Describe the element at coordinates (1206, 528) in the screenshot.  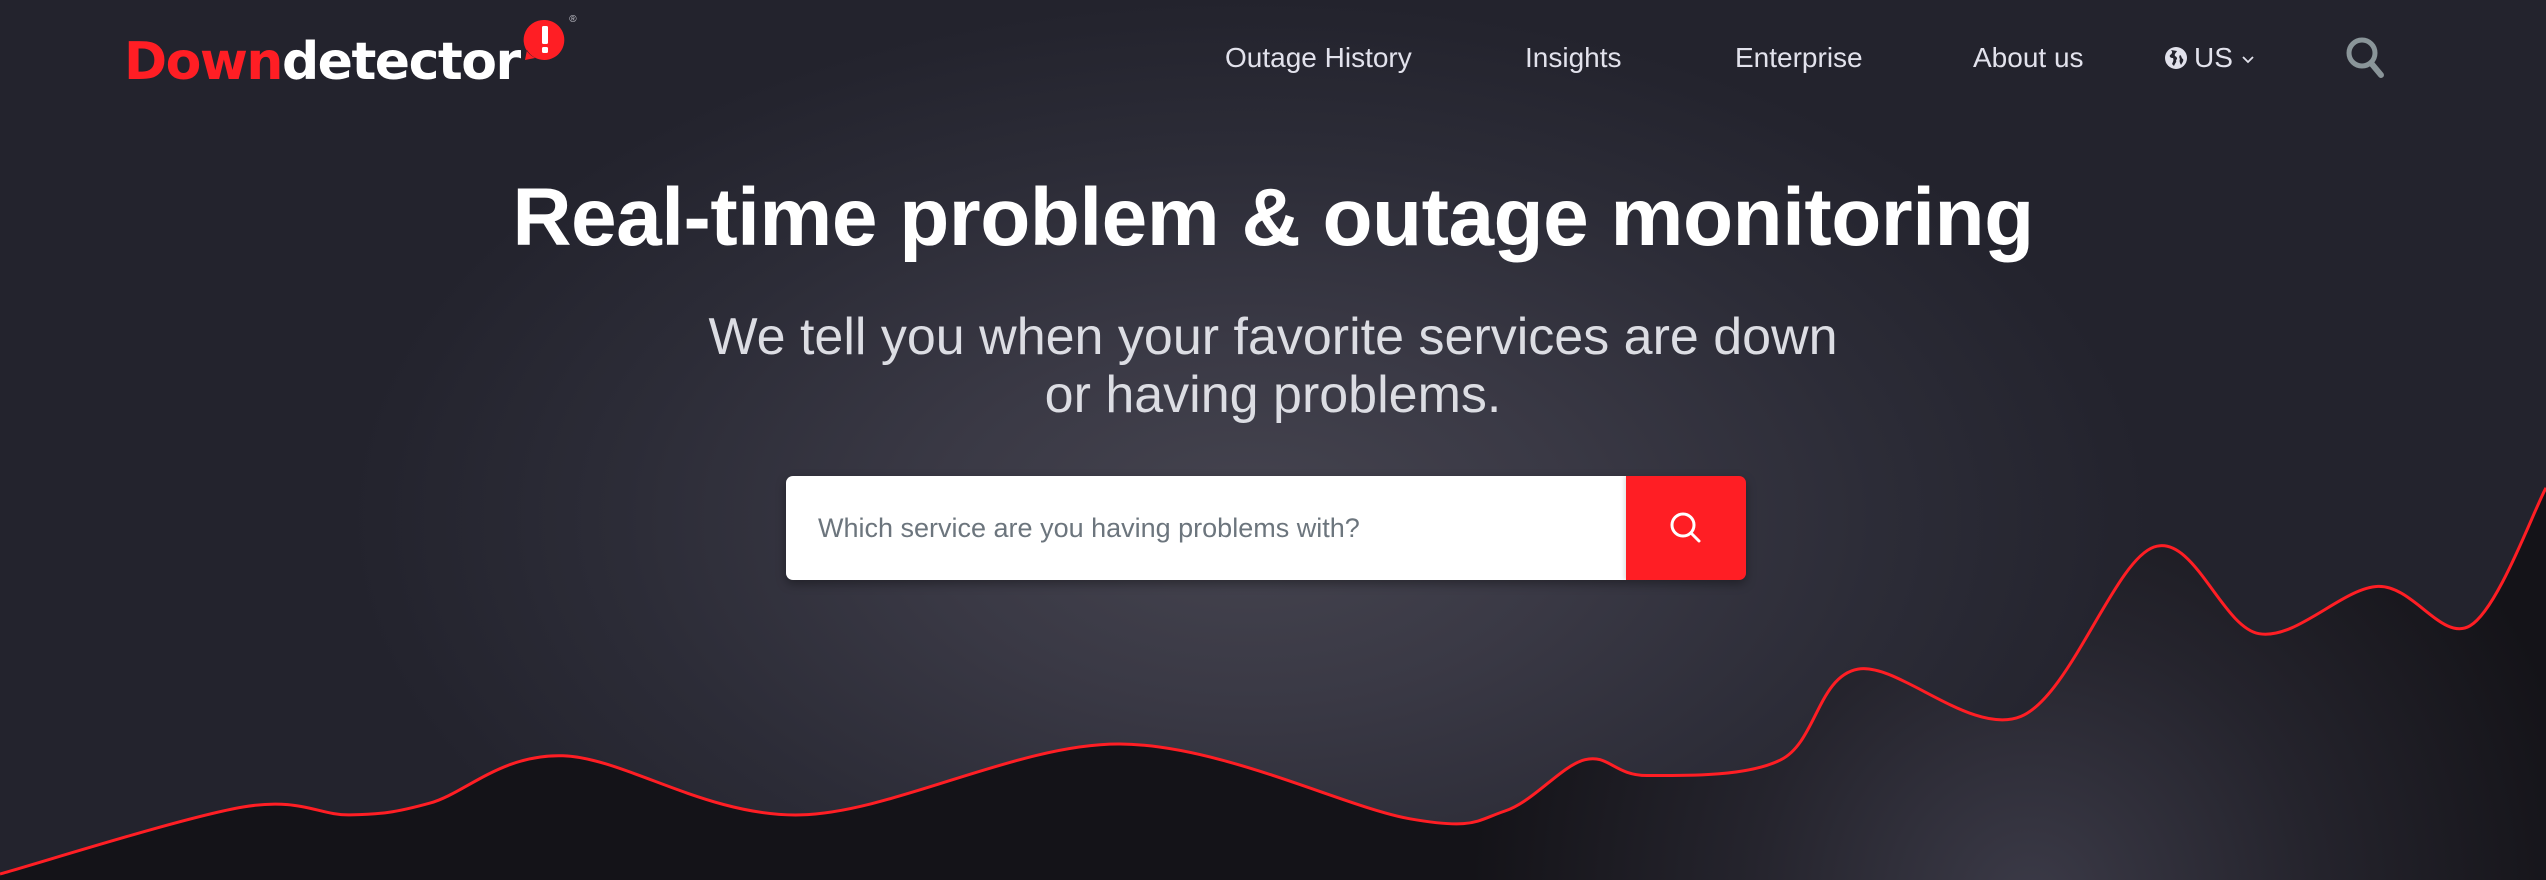
I see `service-search-input` at that location.